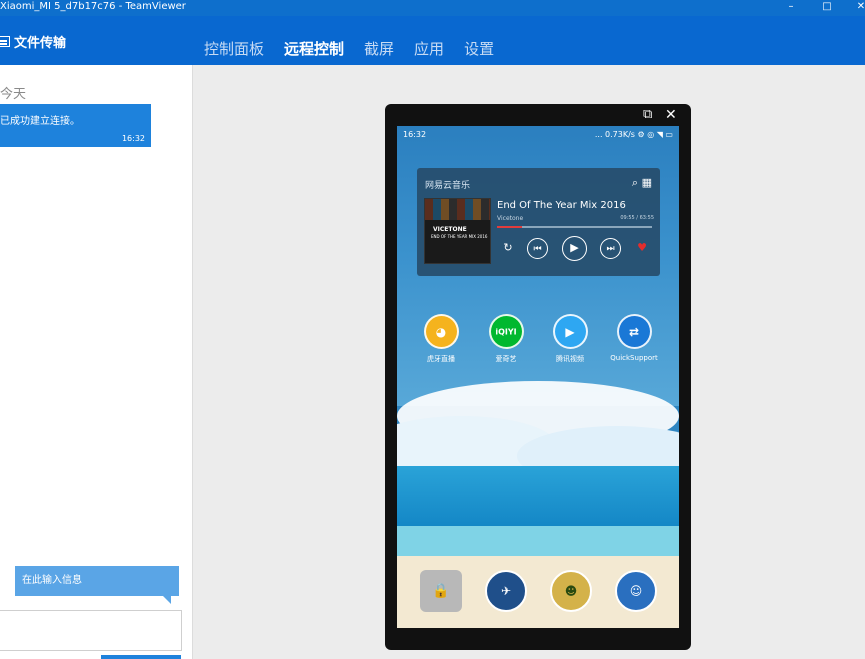  What do you see at coordinates (506, 359) in the screenshot?
I see `app-label: 爱奇艺` at bounding box center [506, 359].